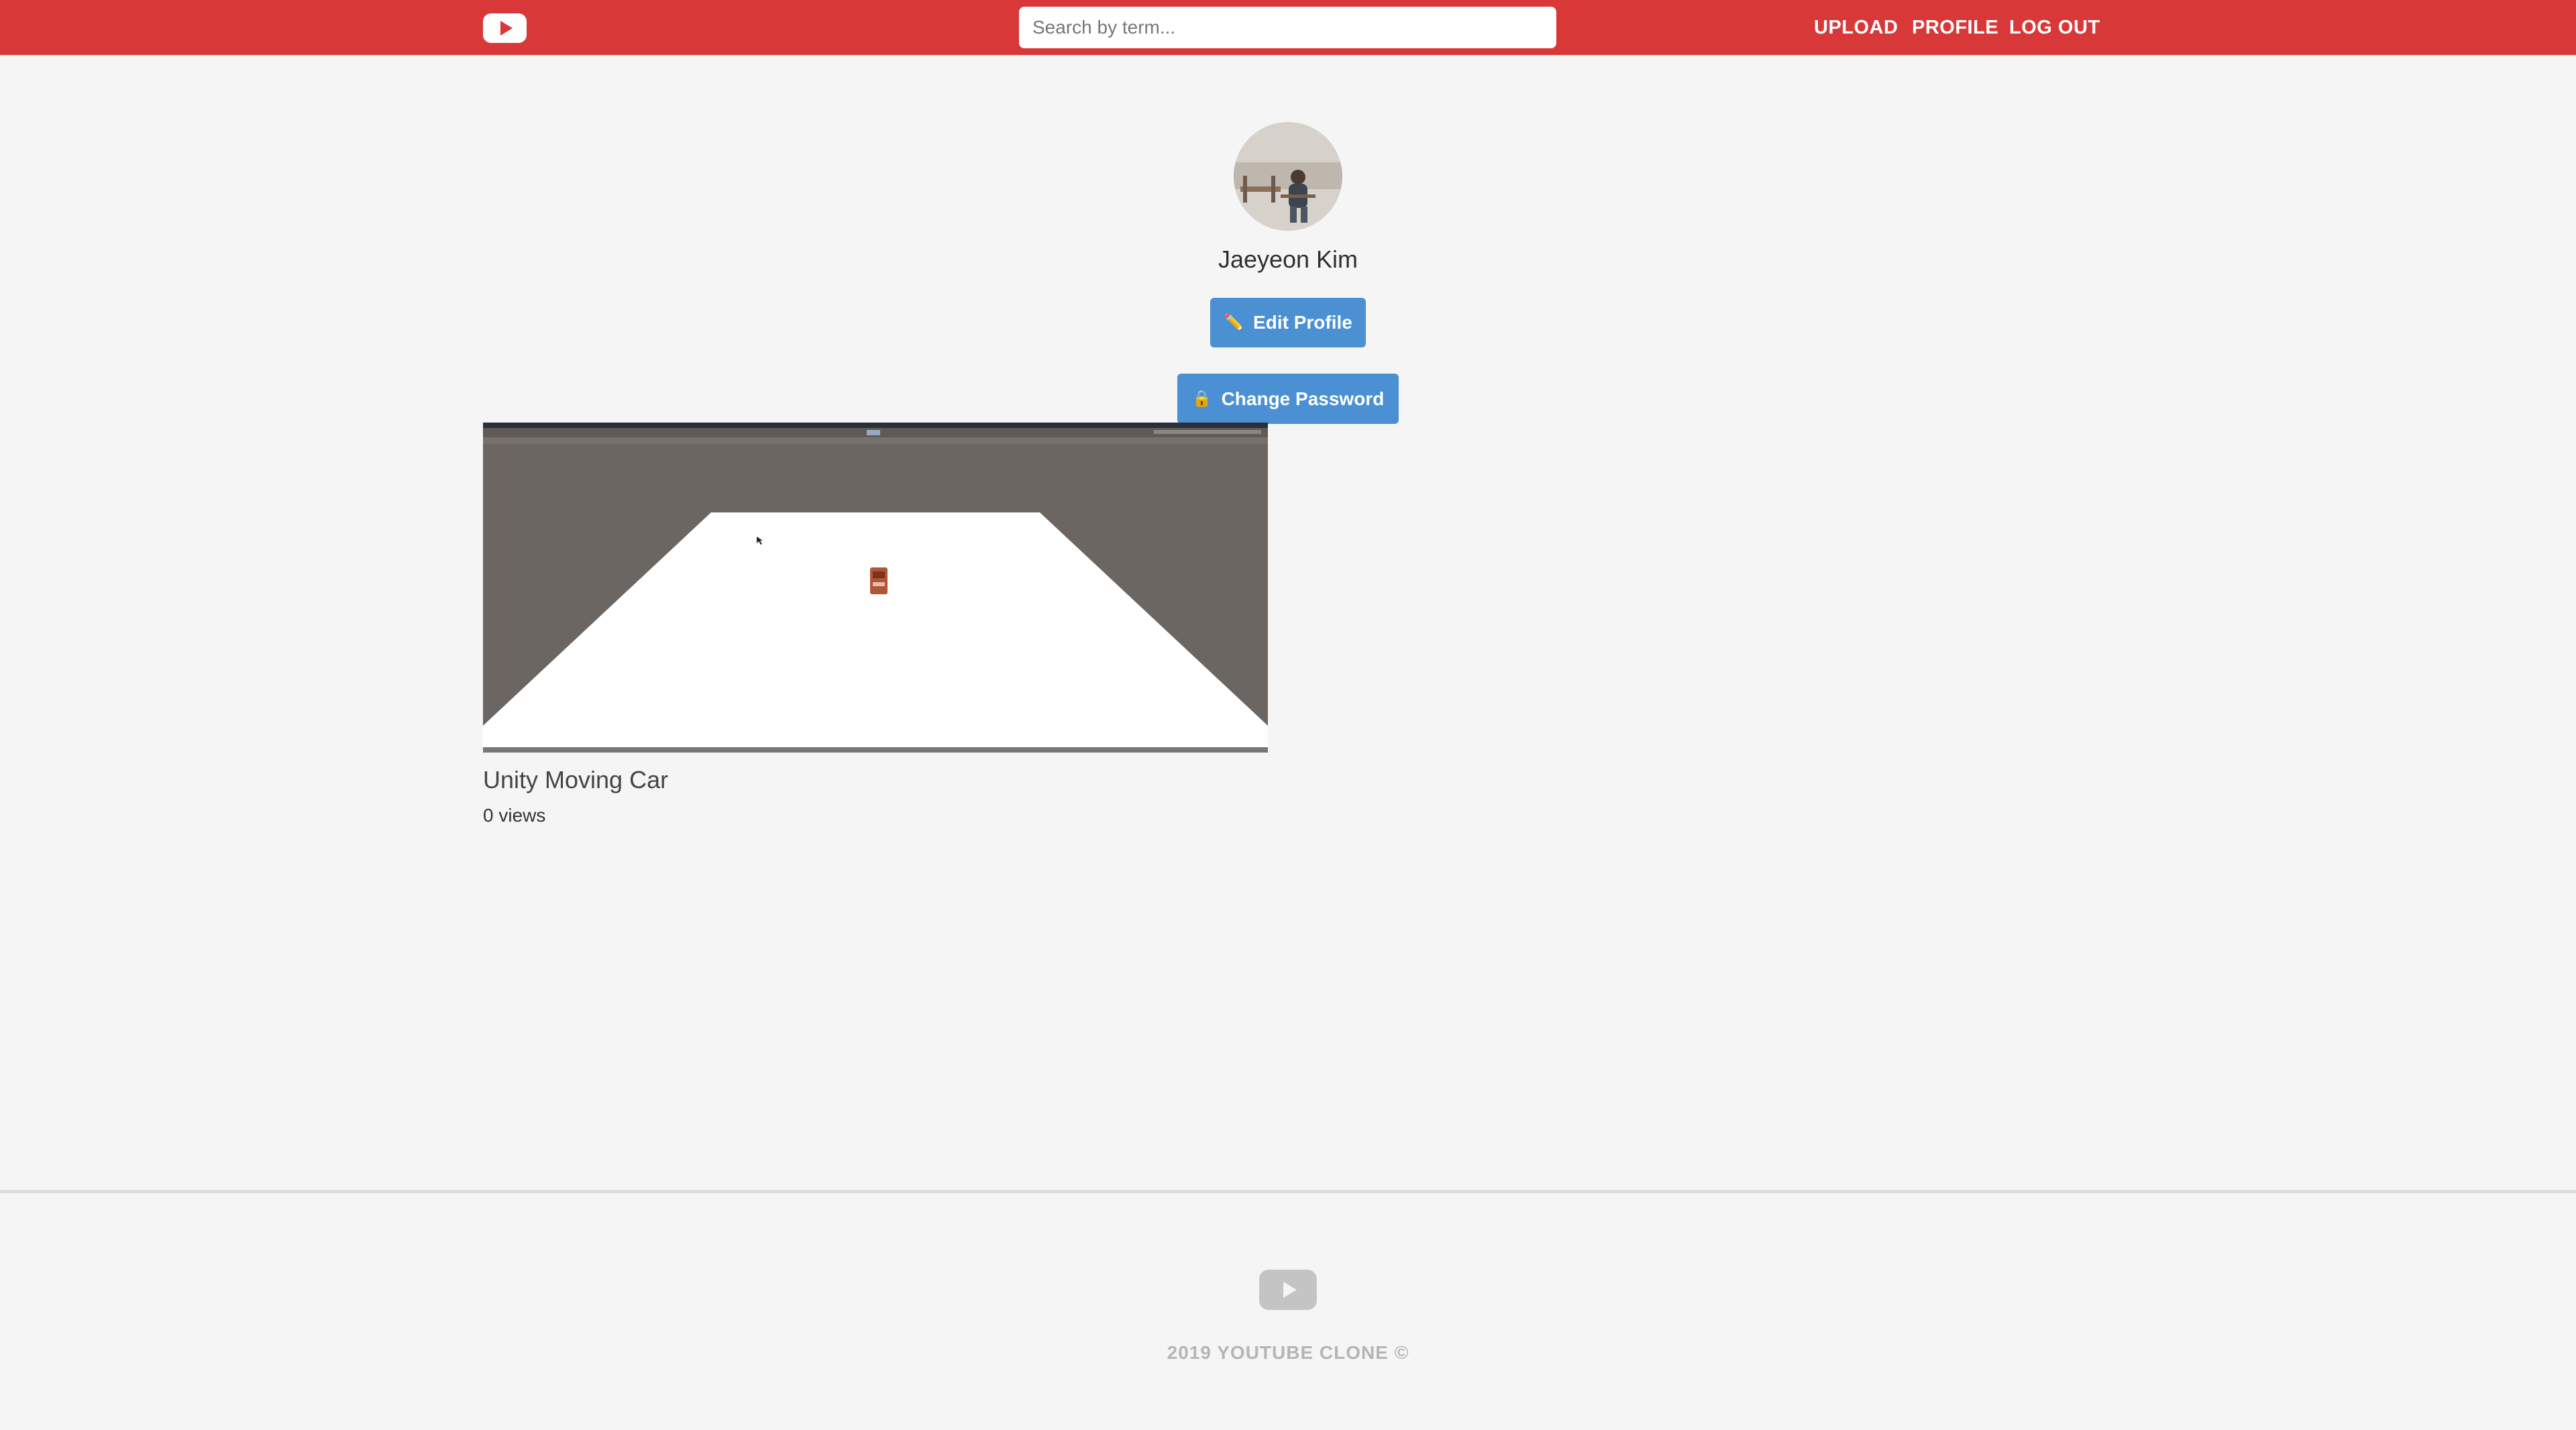 Image resolution: width=2576 pixels, height=1430 pixels. Describe the element at coordinates (1288, 259) in the screenshot. I see `profile-username: Jaeyeon Kim` at that location.